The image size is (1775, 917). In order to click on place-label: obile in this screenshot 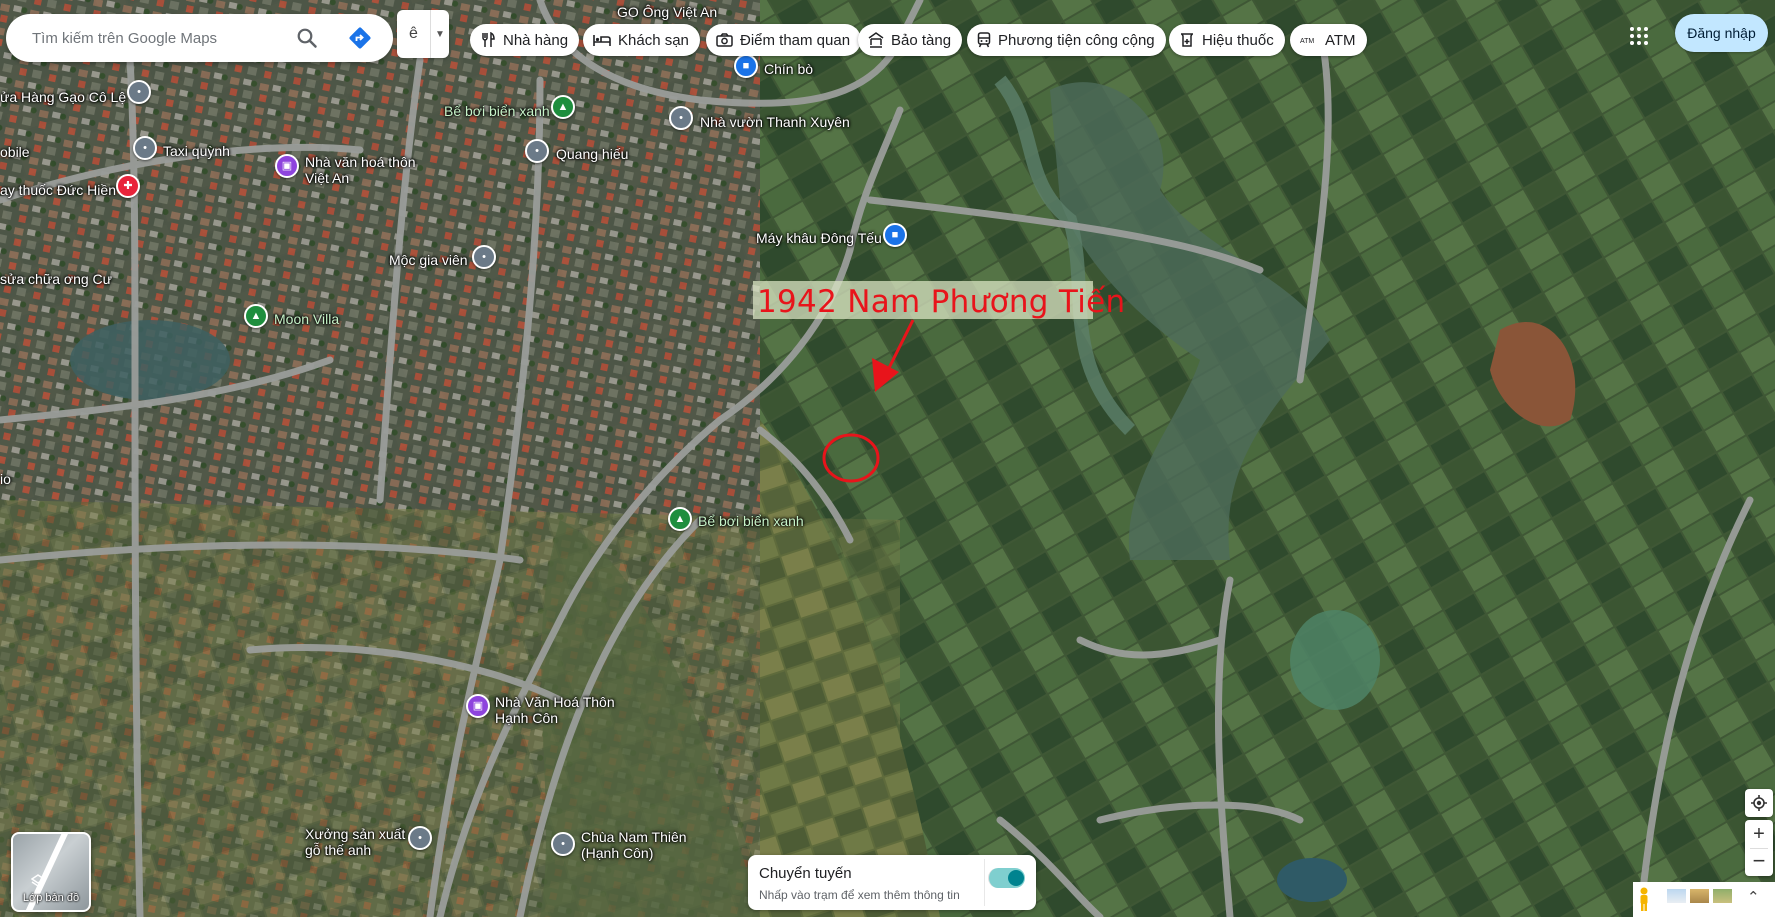, I will do `click(15, 152)`.